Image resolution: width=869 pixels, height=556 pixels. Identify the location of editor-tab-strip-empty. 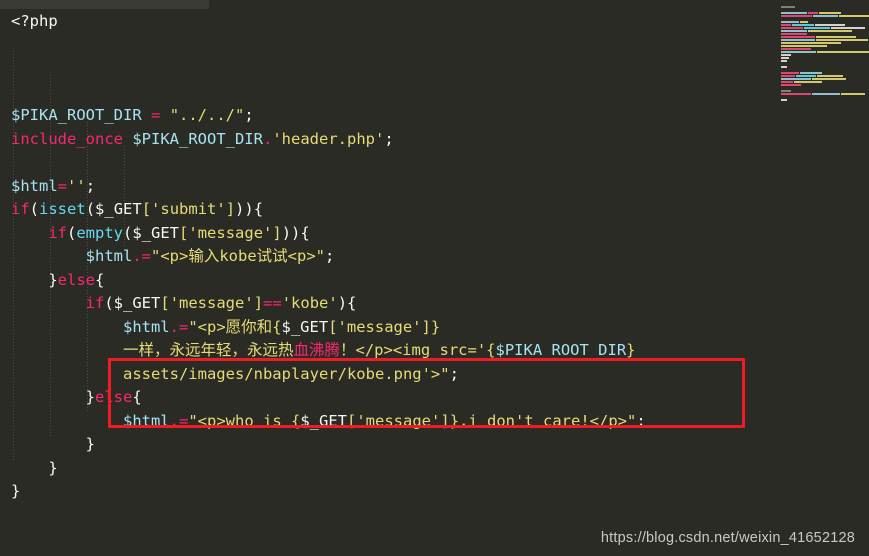
(539, 4).